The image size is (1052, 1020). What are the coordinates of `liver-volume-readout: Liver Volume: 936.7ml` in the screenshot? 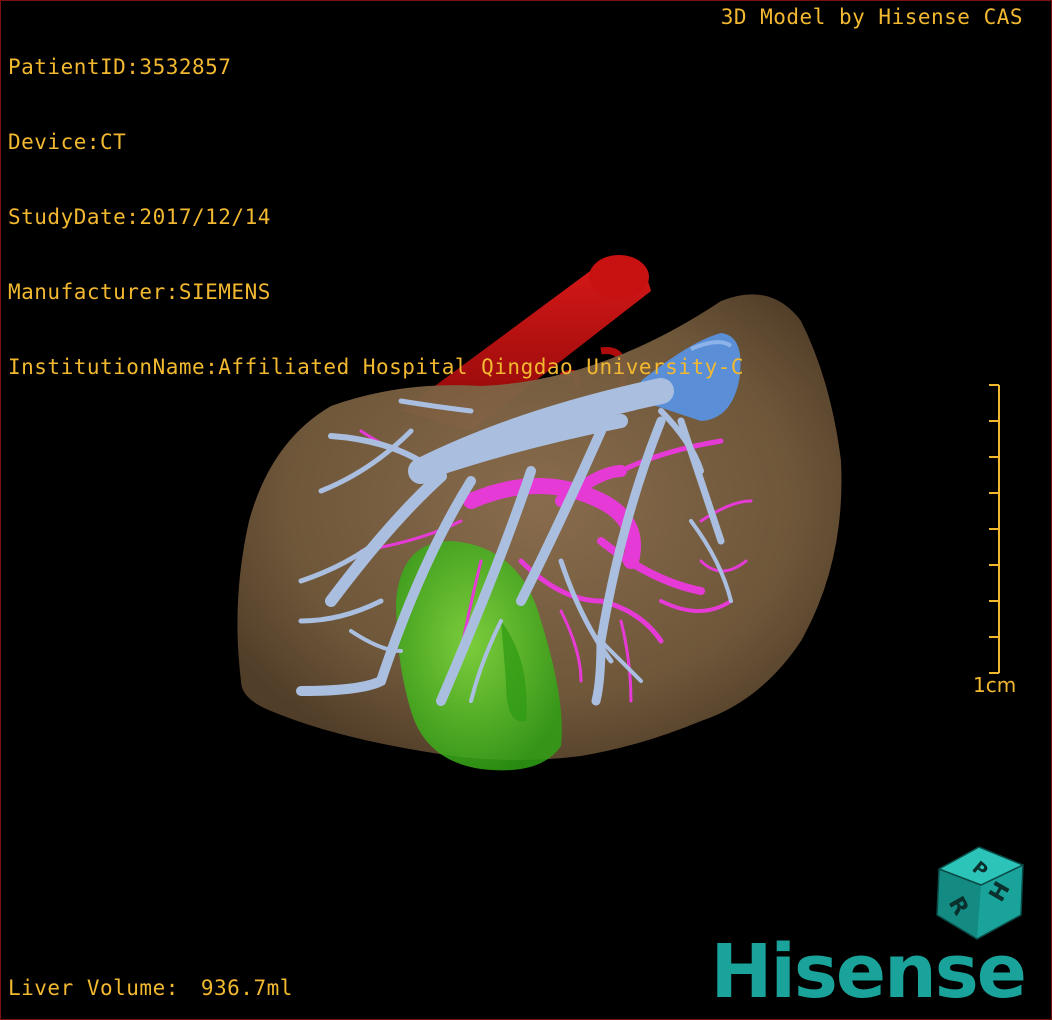 It's located at (150, 988).